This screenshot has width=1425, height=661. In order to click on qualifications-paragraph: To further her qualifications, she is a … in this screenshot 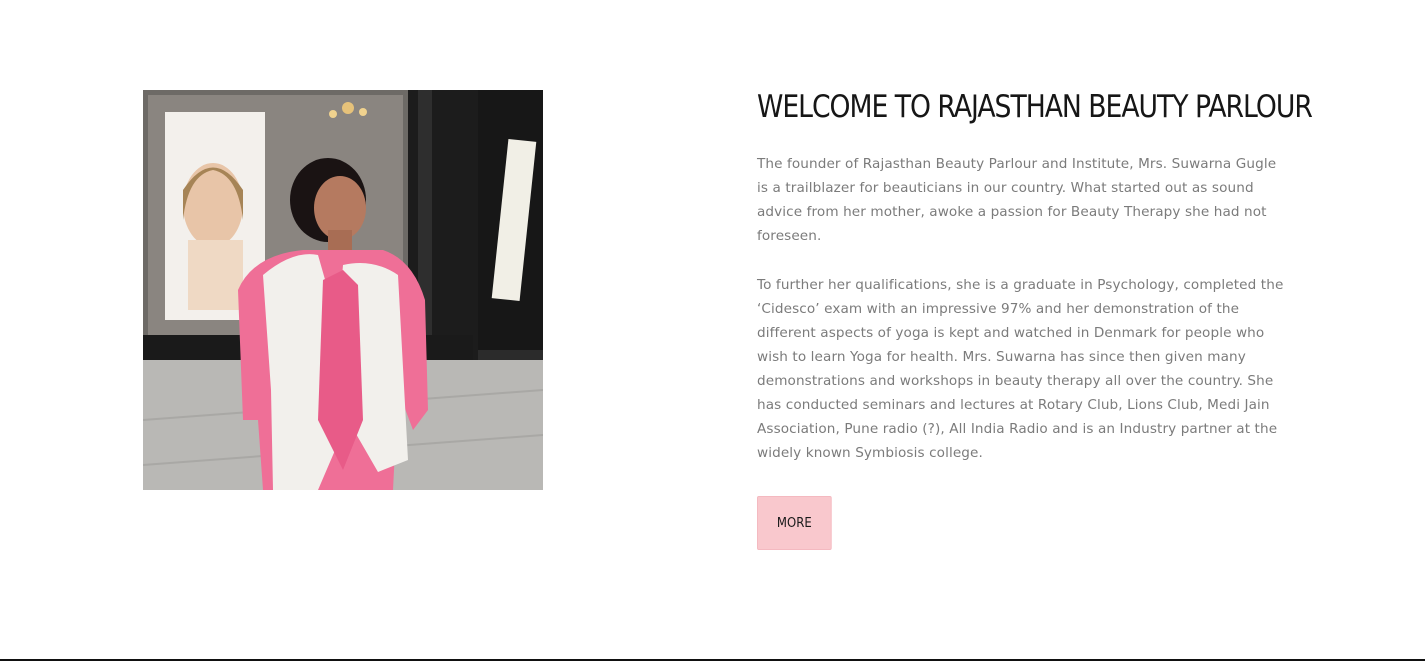, I will do `click(1020, 369)`.